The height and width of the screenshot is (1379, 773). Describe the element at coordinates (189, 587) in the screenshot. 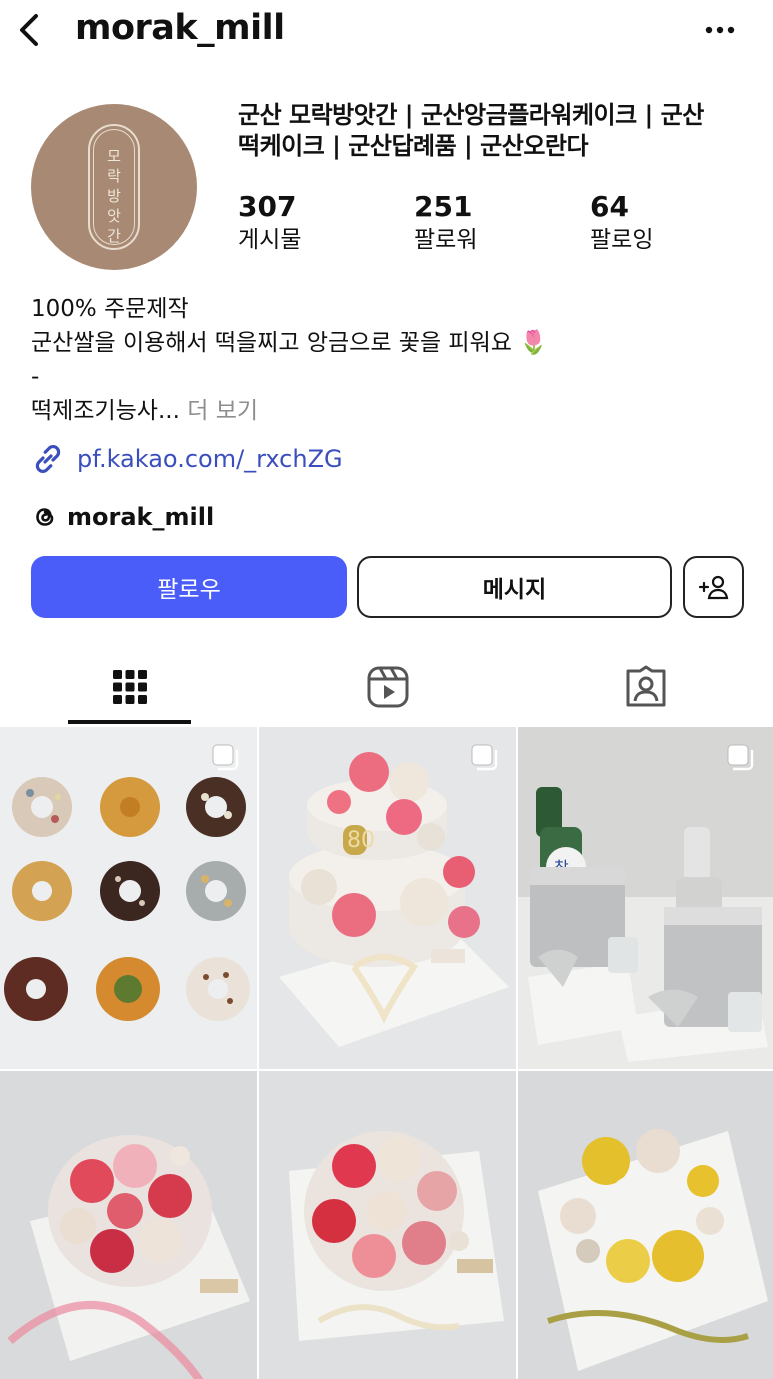

I see `follow-button: 팔로우` at that location.